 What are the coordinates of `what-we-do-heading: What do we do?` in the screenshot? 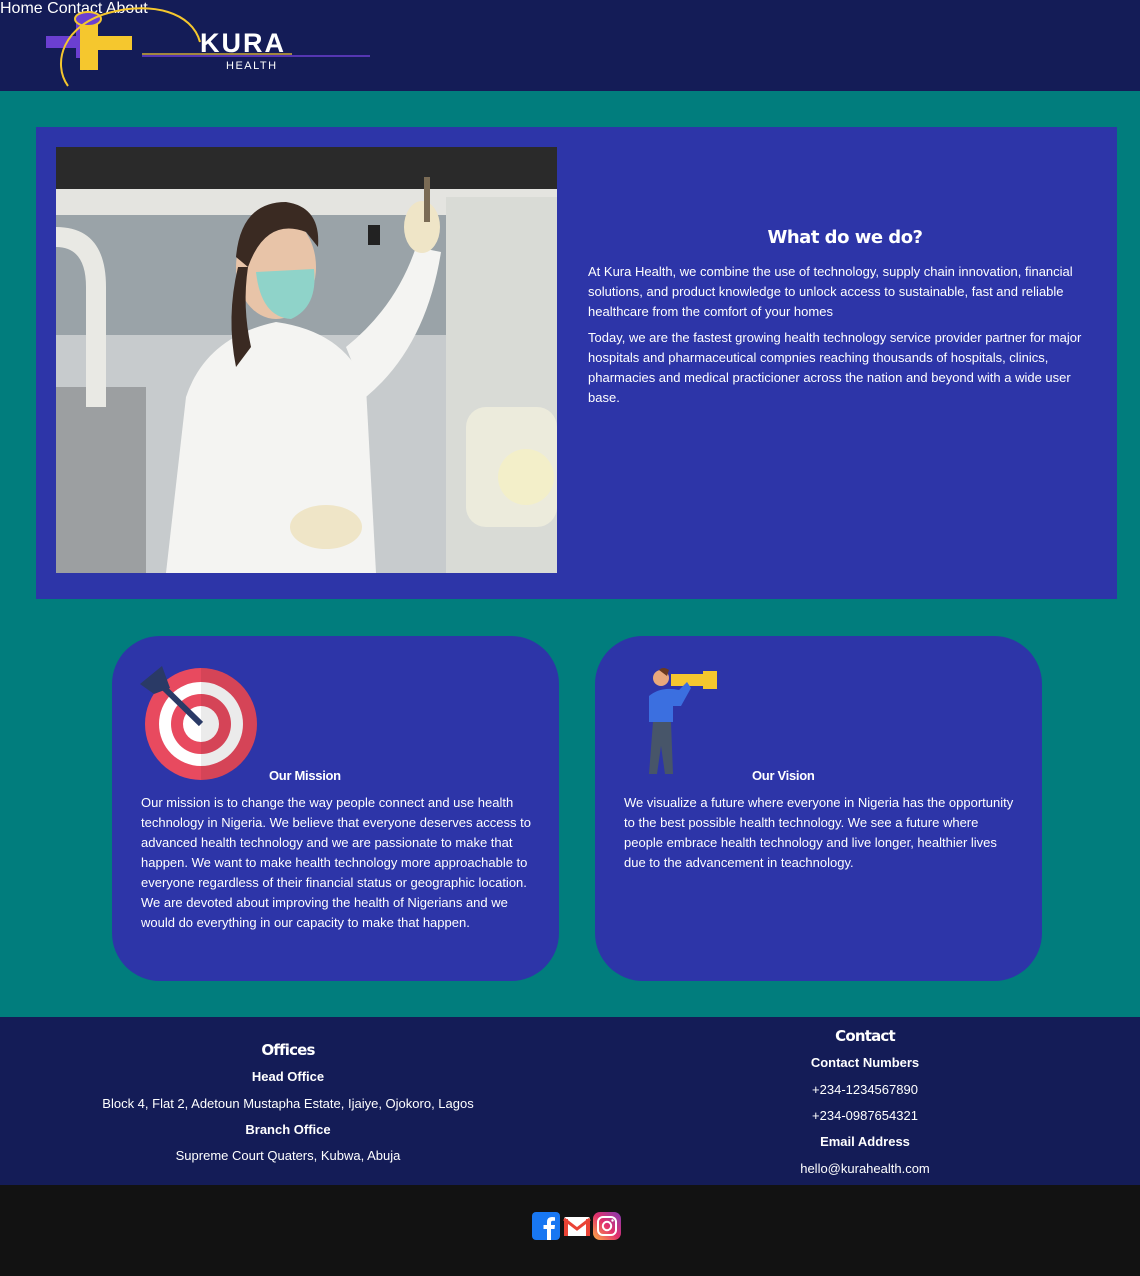 It's located at (845, 237).